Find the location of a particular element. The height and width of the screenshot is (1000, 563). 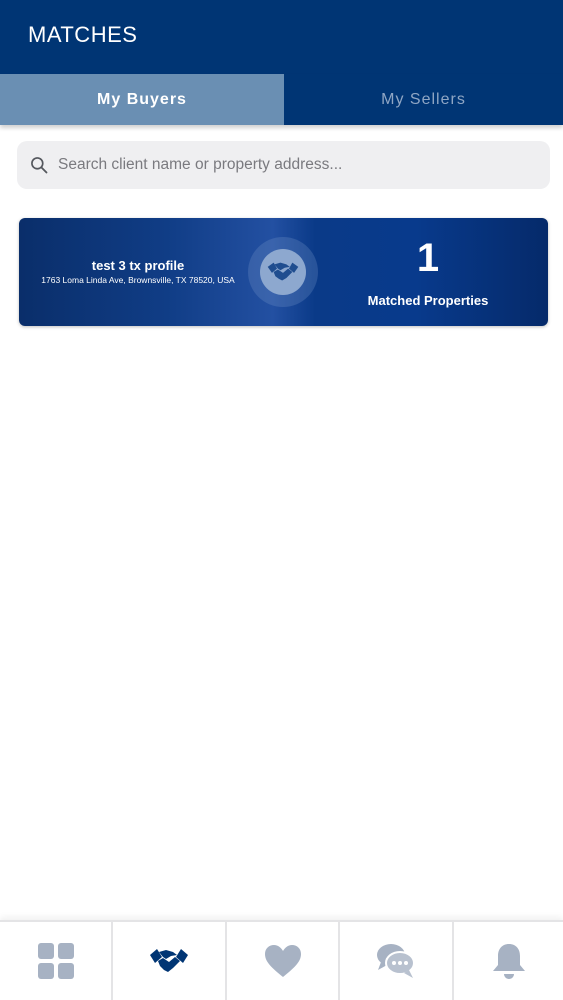

nav-notifications is located at coordinates (508, 961).